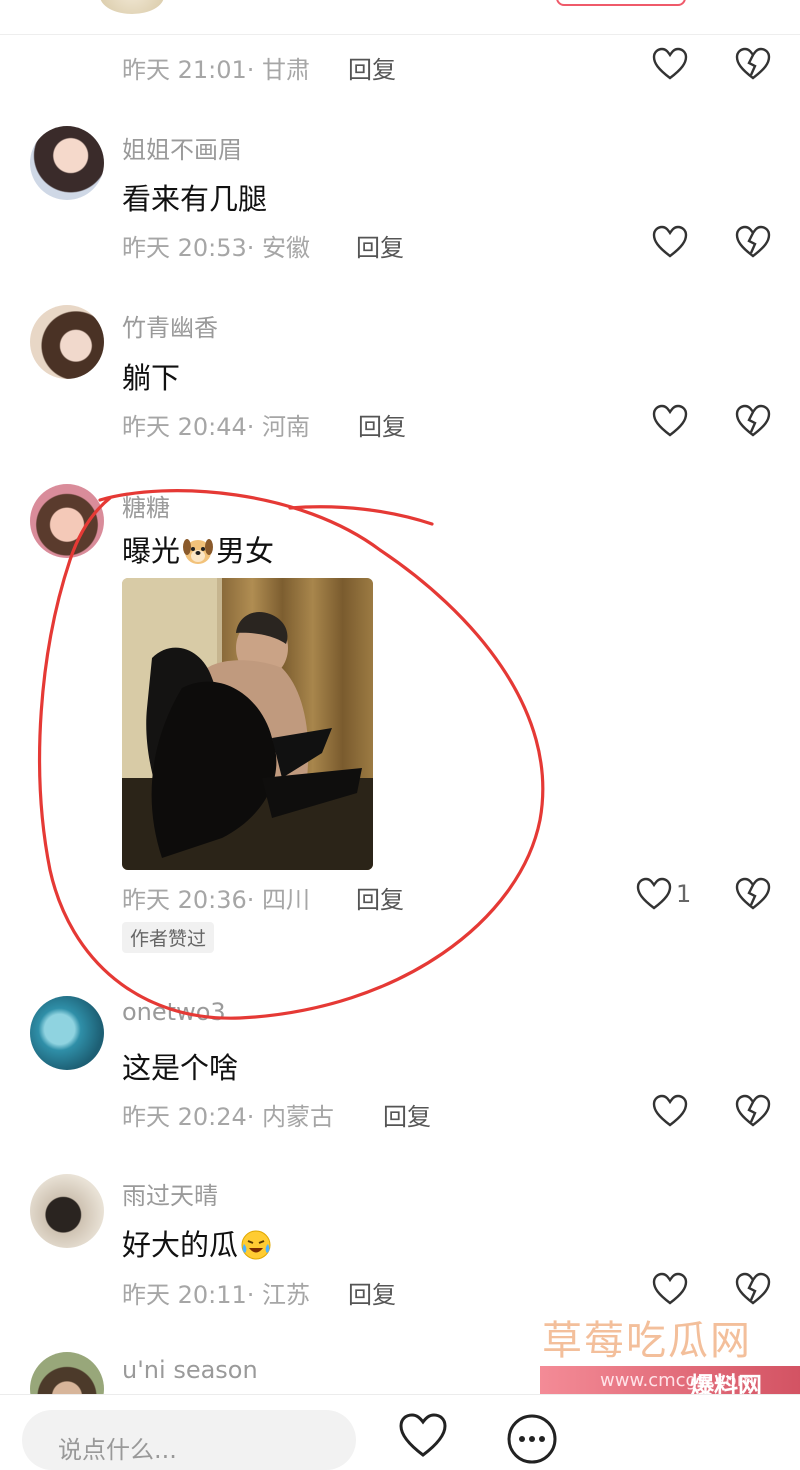  What do you see at coordinates (400, 34) in the screenshot?
I see `divider` at bounding box center [400, 34].